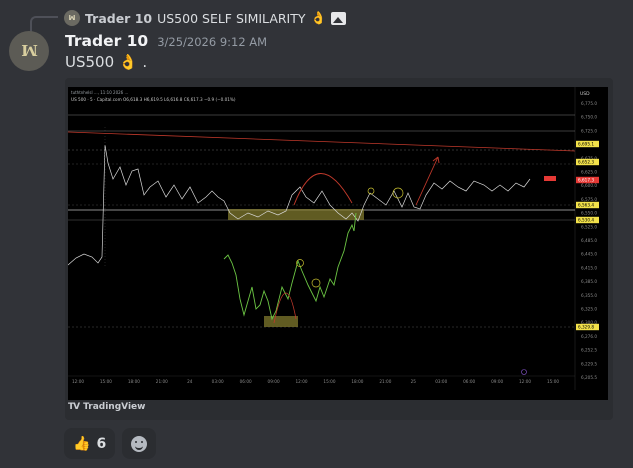  What do you see at coordinates (589, 213) in the screenshot?
I see `price-tick-label: 6,550.0` at bounding box center [589, 213].